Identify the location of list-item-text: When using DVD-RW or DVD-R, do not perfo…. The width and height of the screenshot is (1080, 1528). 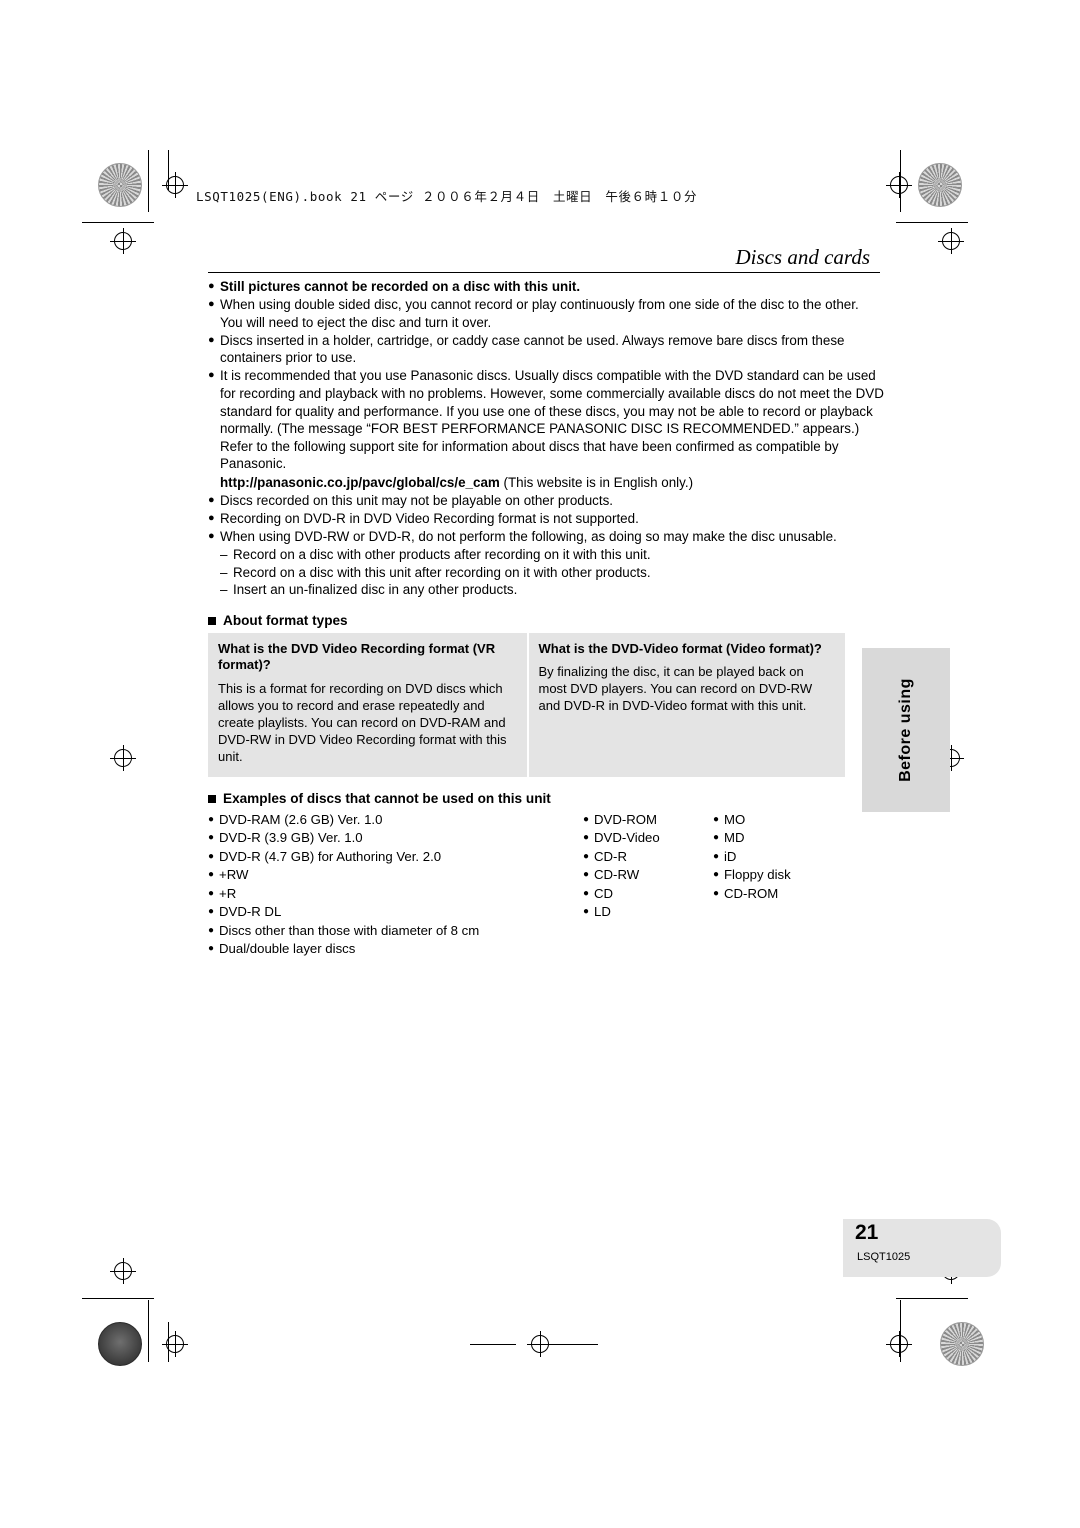
(528, 536).